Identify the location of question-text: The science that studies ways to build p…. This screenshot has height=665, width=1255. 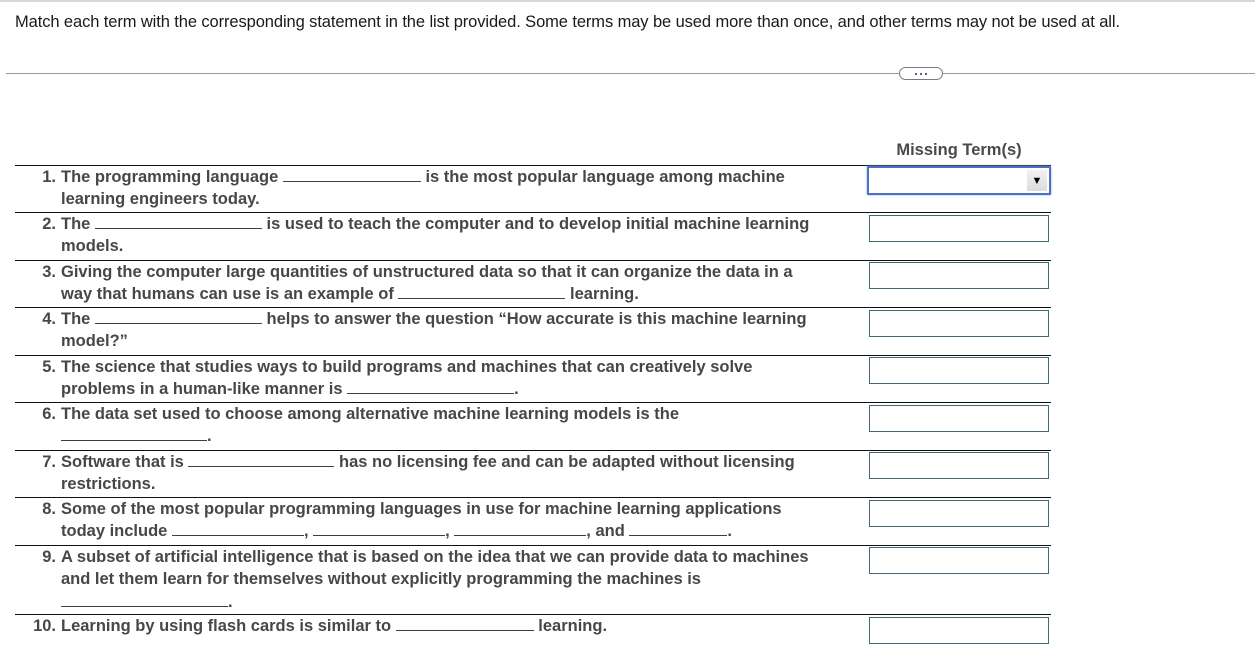
(458, 378).